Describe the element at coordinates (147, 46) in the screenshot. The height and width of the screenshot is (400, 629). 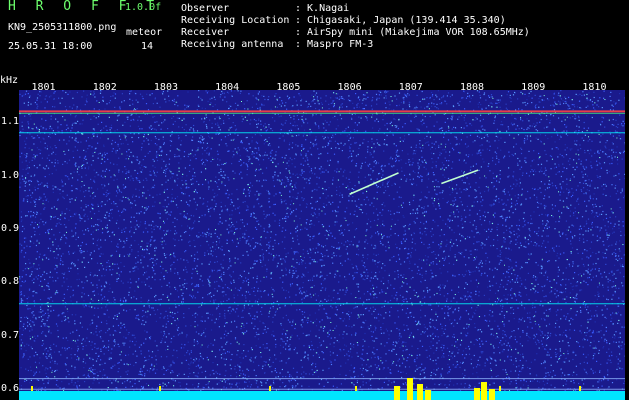
I see `meteor-count: 14` at that location.